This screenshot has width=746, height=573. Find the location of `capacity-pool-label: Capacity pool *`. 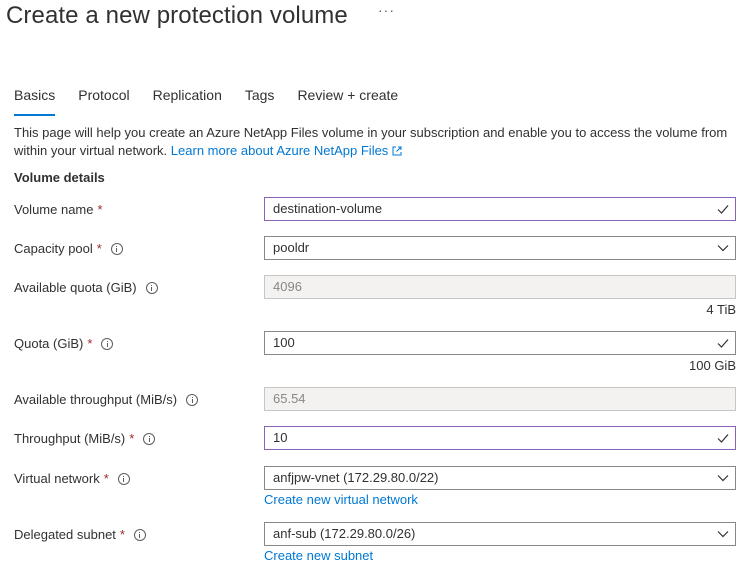

capacity-pool-label: Capacity pool * is located at coordinates (68, 248).